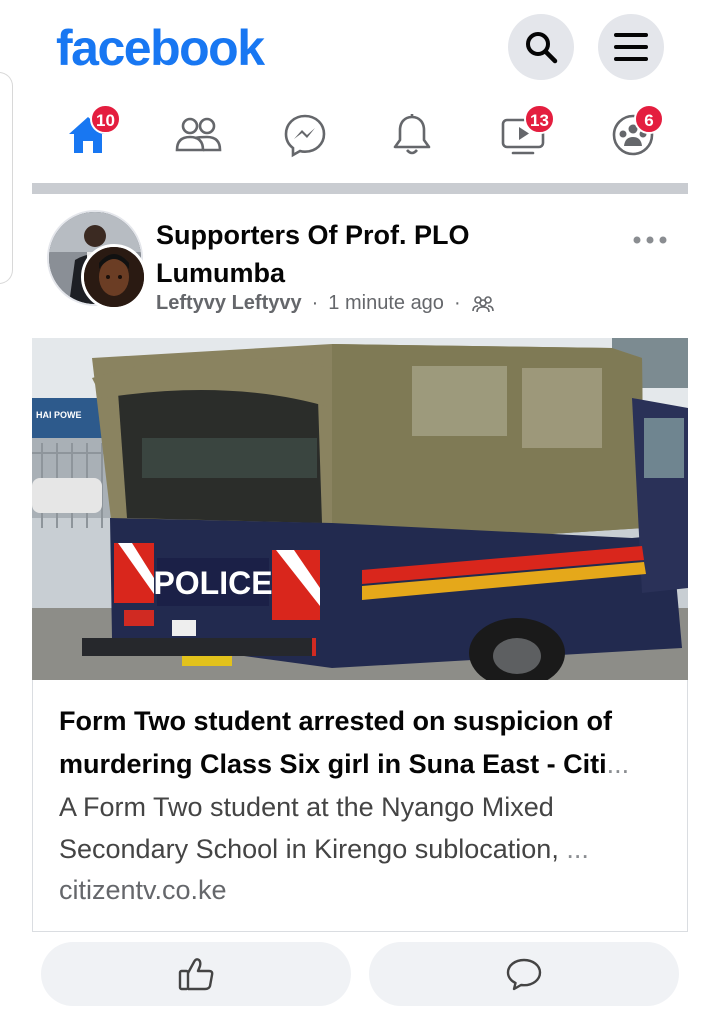 The image size is (718, 1018). I want to click on tab-notifications, so click(416, 135).